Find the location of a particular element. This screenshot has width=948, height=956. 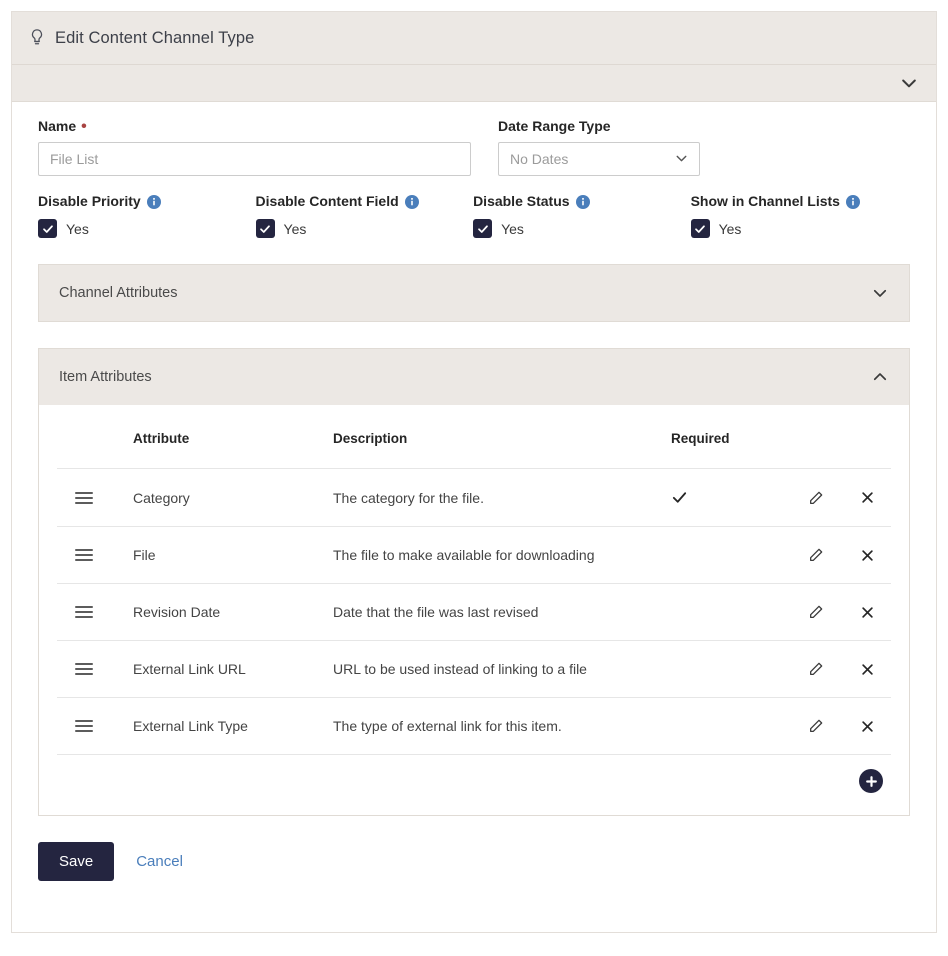

item-attributes-title: Item Attributes is located at coordinates (105, 377).